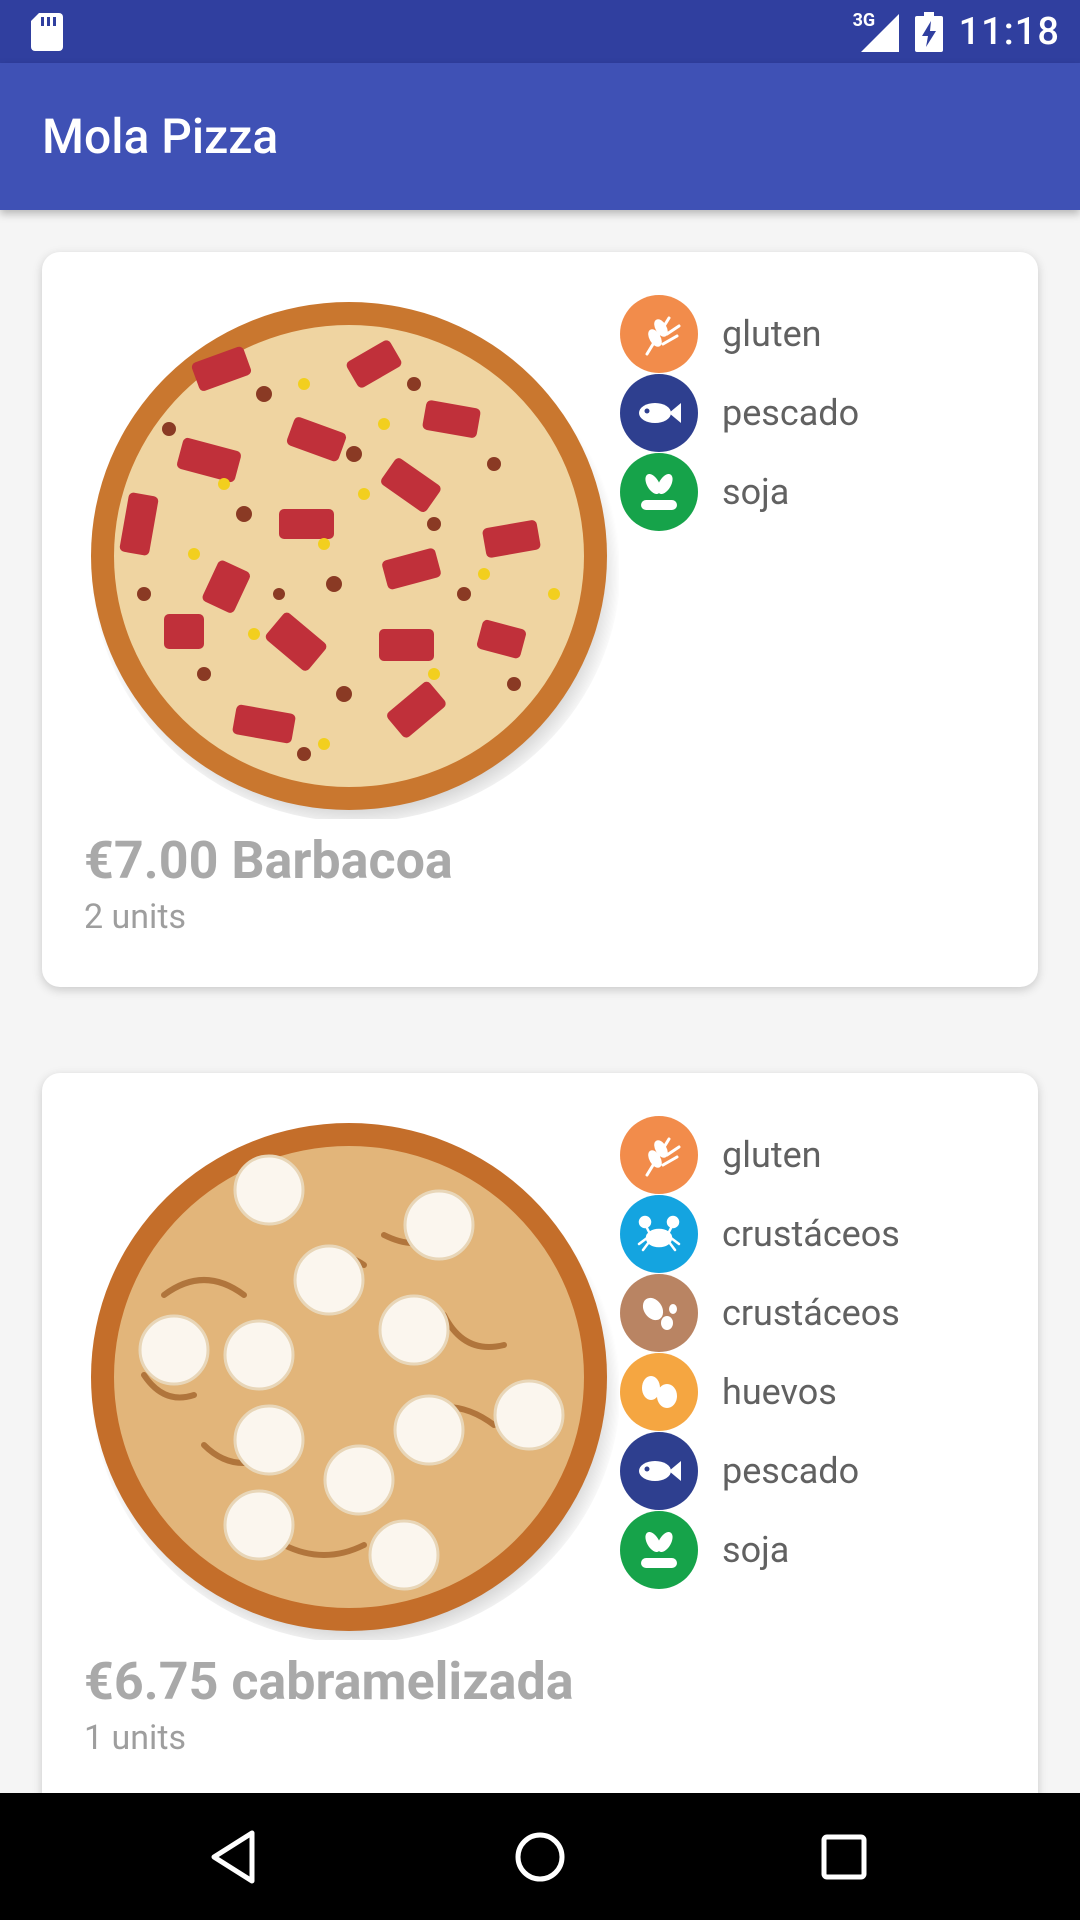 The width and height of the screenshot is (1080, 1920). Describe the element at coordinates (540, 31) in the screenshot. I see `status-bar: 3G 11:18` at that location.